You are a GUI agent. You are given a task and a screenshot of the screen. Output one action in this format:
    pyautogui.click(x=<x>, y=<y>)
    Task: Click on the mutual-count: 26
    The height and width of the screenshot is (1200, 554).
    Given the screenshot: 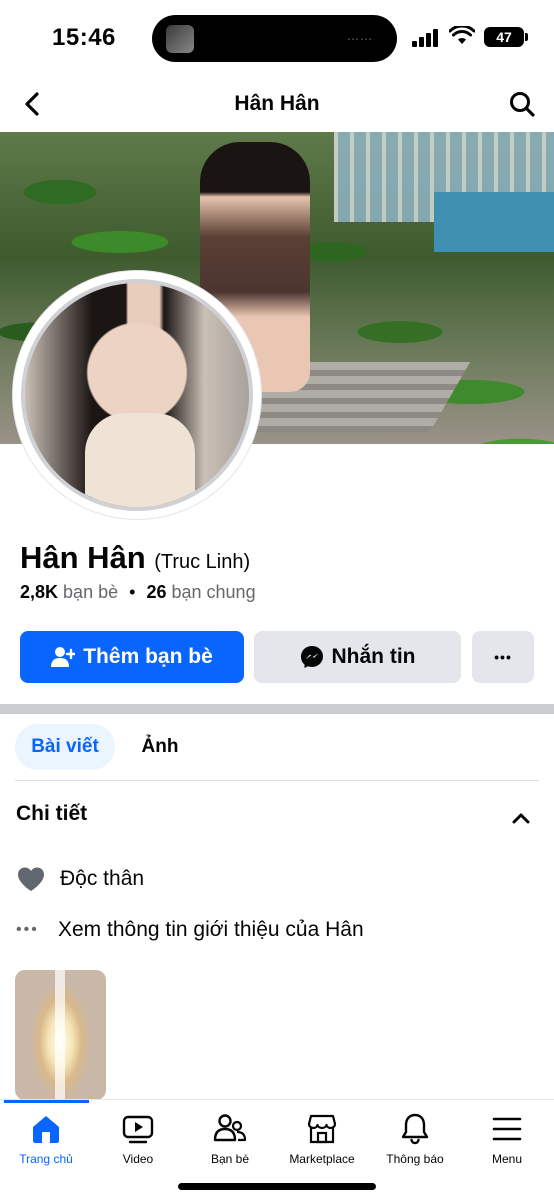 What is the action you would take?
    pyautogui.click(x=156, y=592)
    